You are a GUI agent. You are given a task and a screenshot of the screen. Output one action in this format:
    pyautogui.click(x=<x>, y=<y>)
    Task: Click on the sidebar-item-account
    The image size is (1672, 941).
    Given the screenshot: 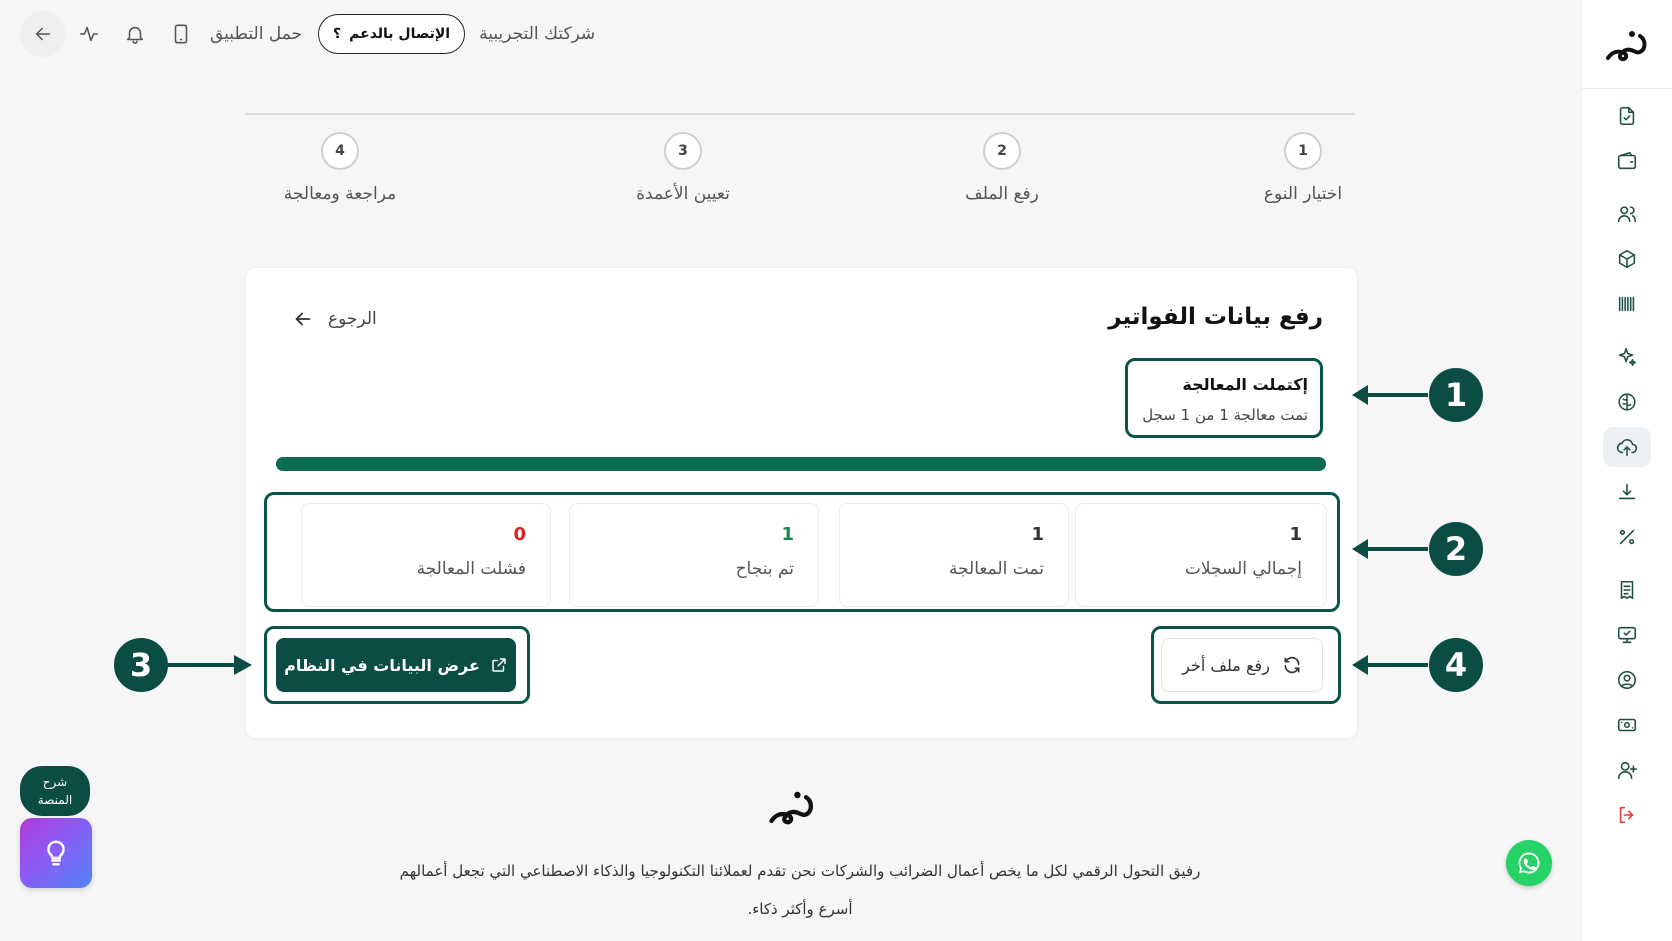 What is the action you would take?
    pyautogui.click(x=1627, y=680)
    